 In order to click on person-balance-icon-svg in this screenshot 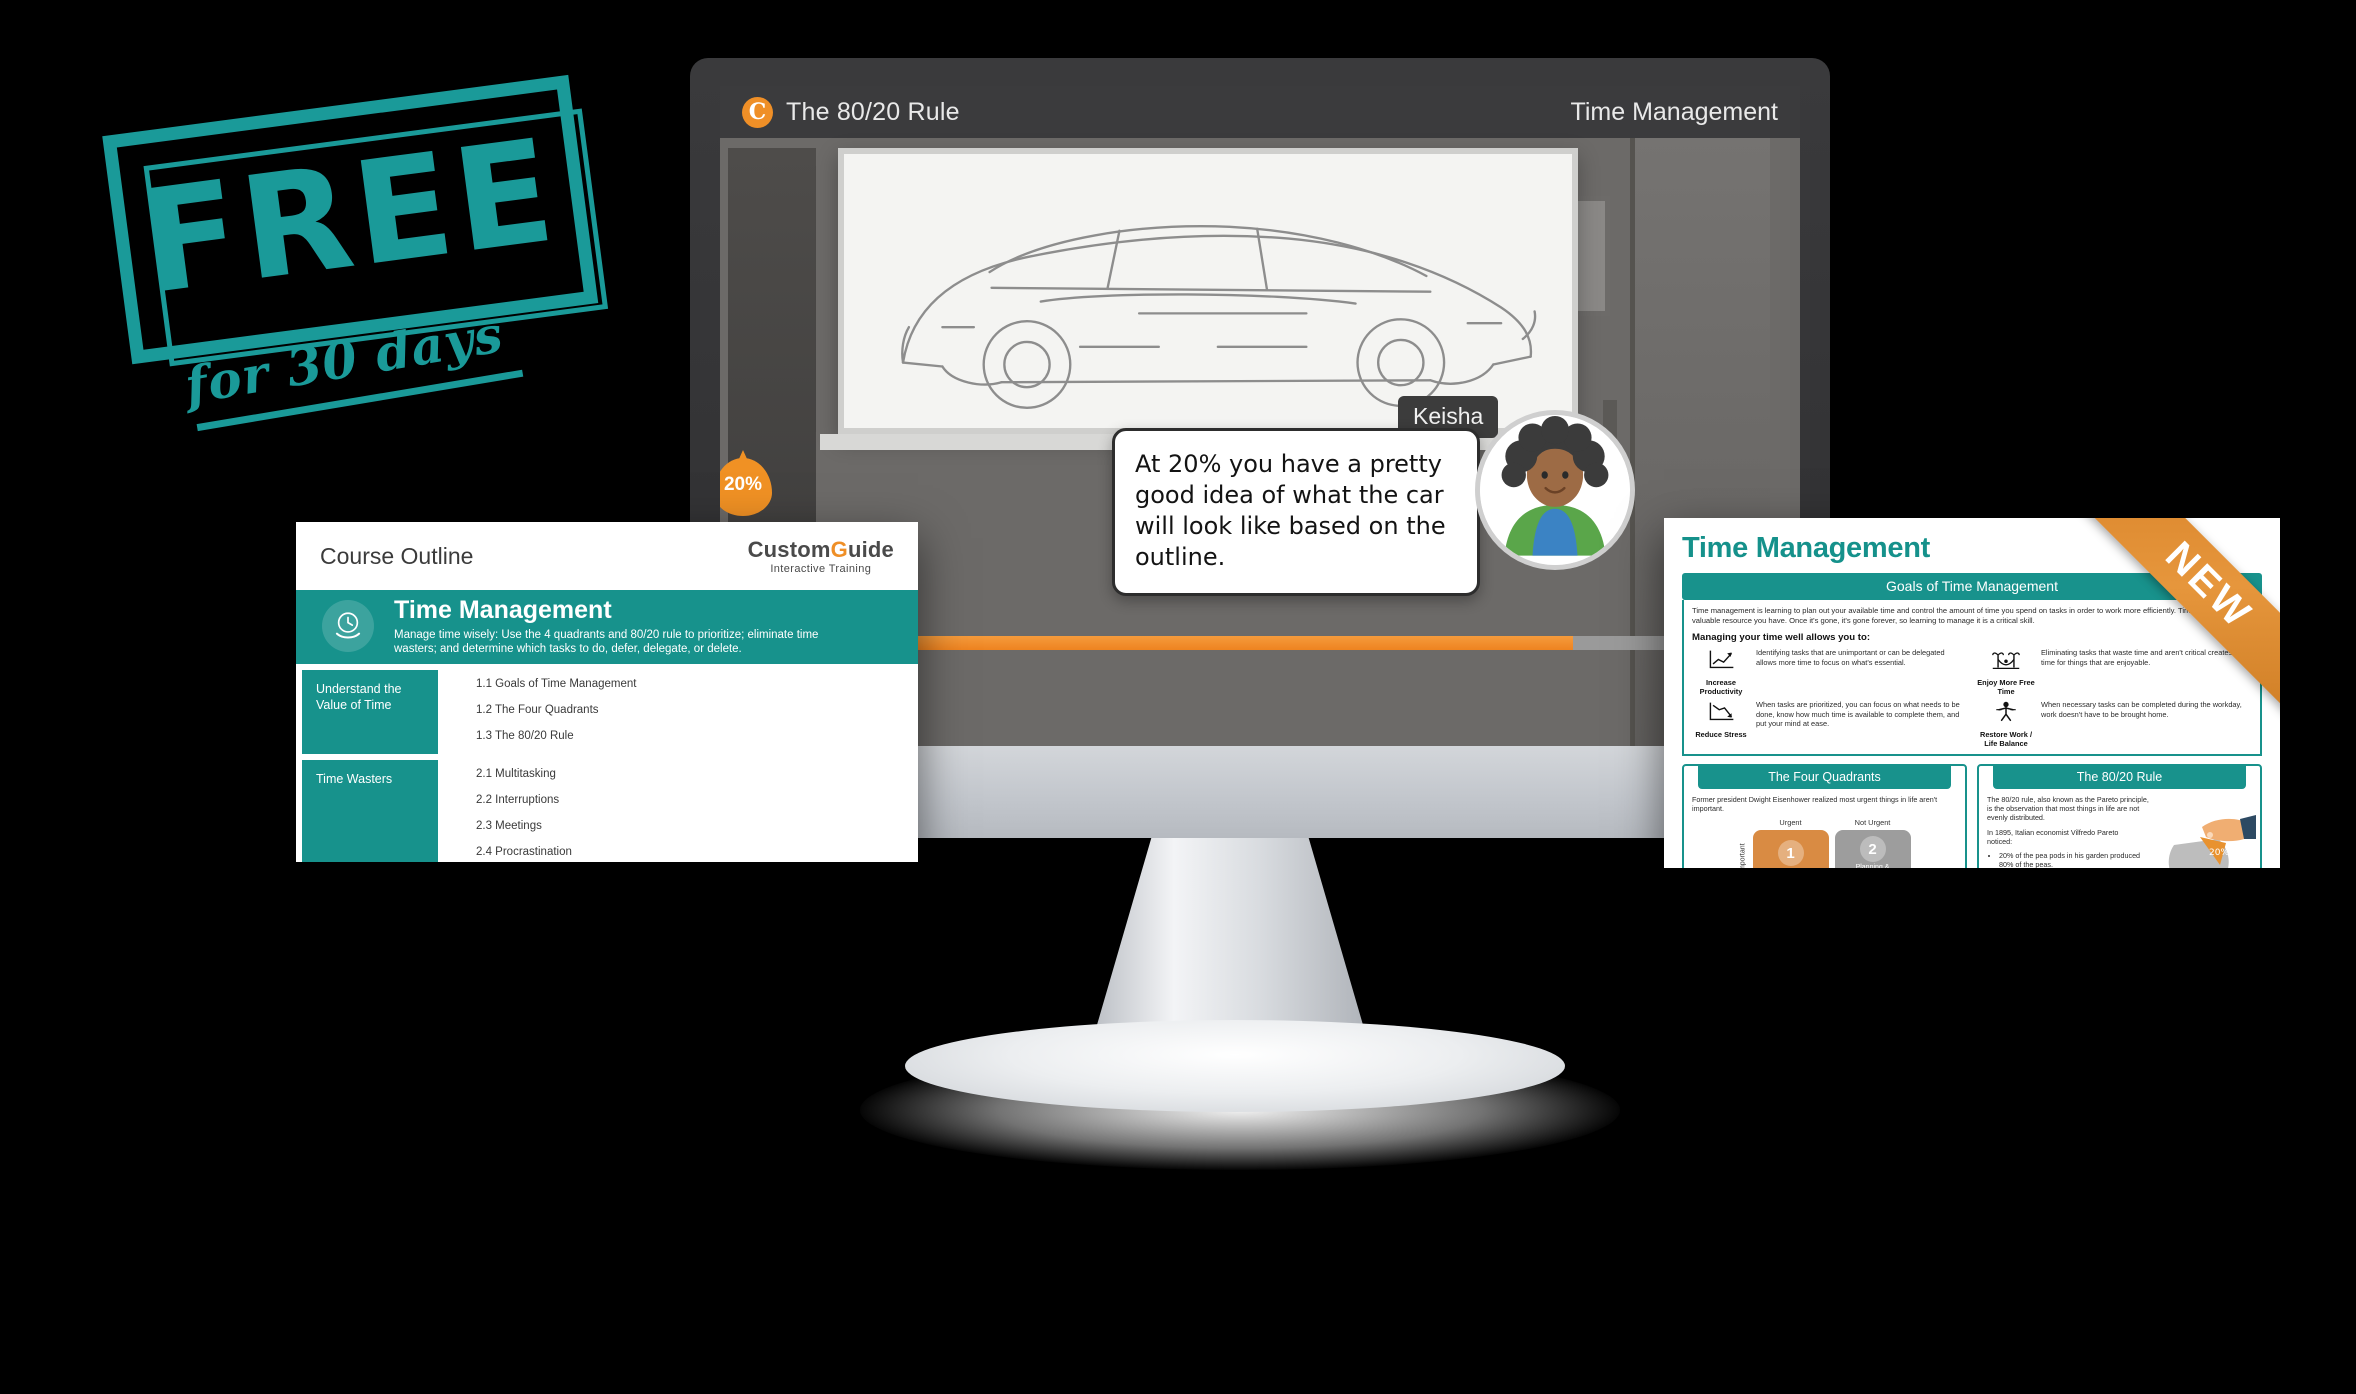, I will do `click(2006, 711)`.